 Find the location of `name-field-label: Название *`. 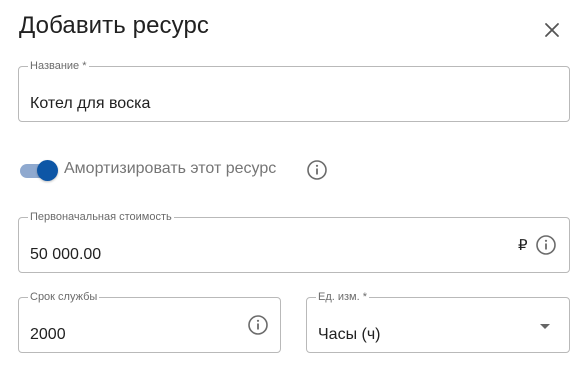

name-field-label: Название * is located at coordinates (58, 66).